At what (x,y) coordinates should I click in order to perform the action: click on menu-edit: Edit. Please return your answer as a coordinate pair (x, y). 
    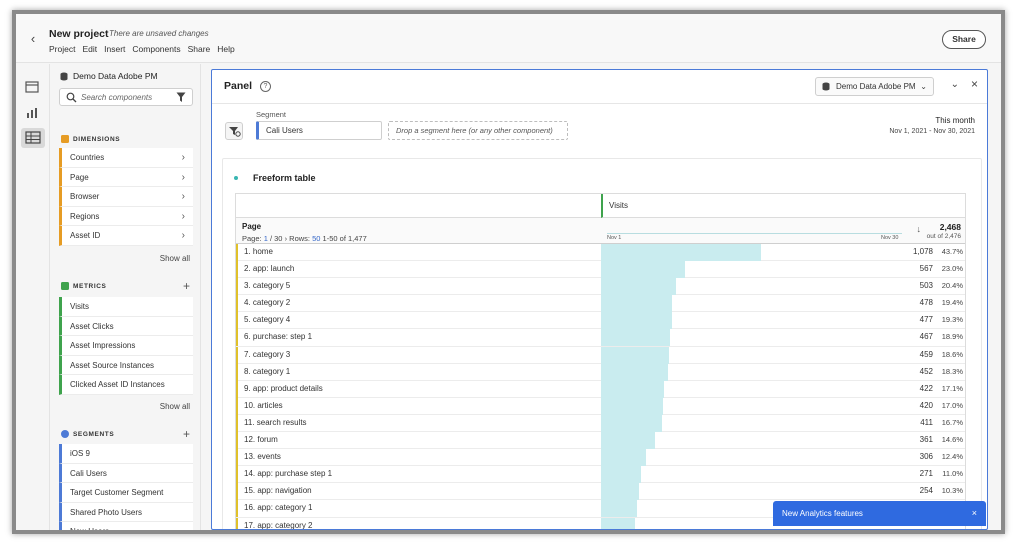
    Looking at the image, I should click on (89, 49).